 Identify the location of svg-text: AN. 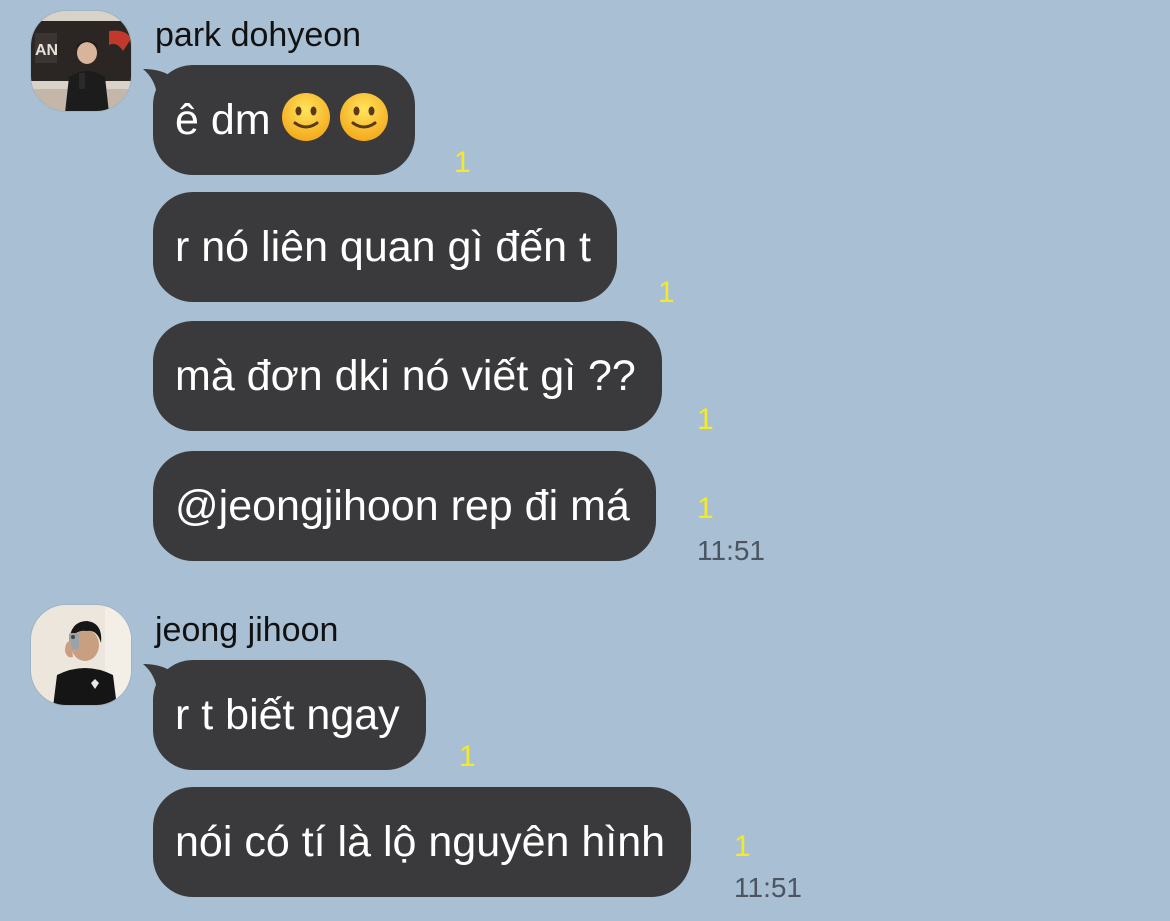
(46, 50).